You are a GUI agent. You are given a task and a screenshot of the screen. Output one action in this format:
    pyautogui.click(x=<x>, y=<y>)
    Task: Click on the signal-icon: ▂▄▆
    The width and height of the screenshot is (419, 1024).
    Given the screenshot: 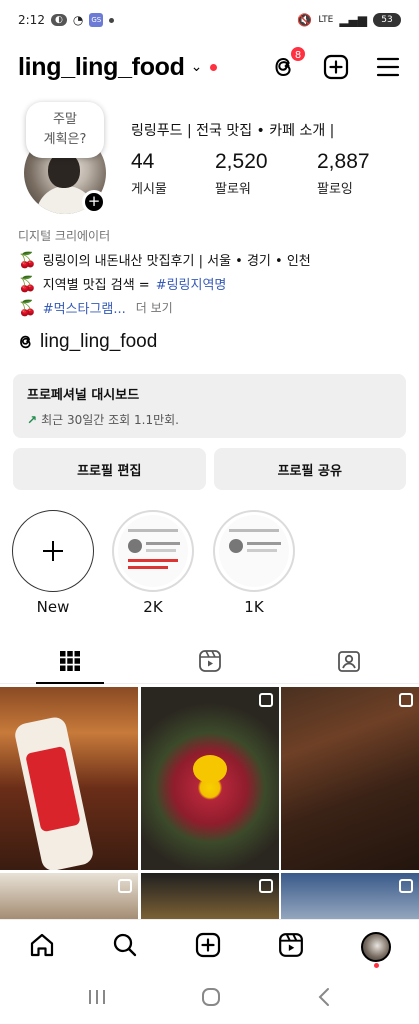 What is the action you would take?
    pyautogui.click(x=353, y=20)
    